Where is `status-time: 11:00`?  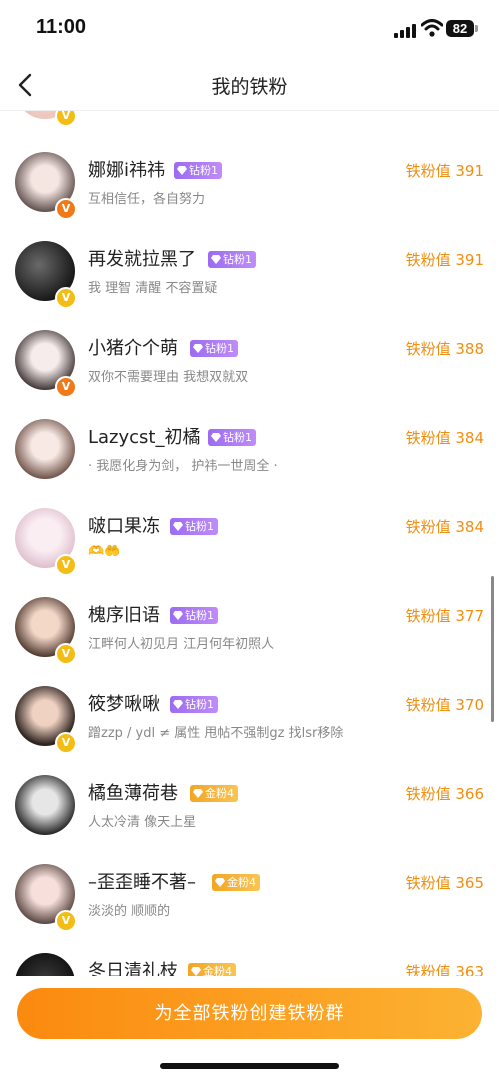 status-time: 11:00 is located at coordinates (61, 27).